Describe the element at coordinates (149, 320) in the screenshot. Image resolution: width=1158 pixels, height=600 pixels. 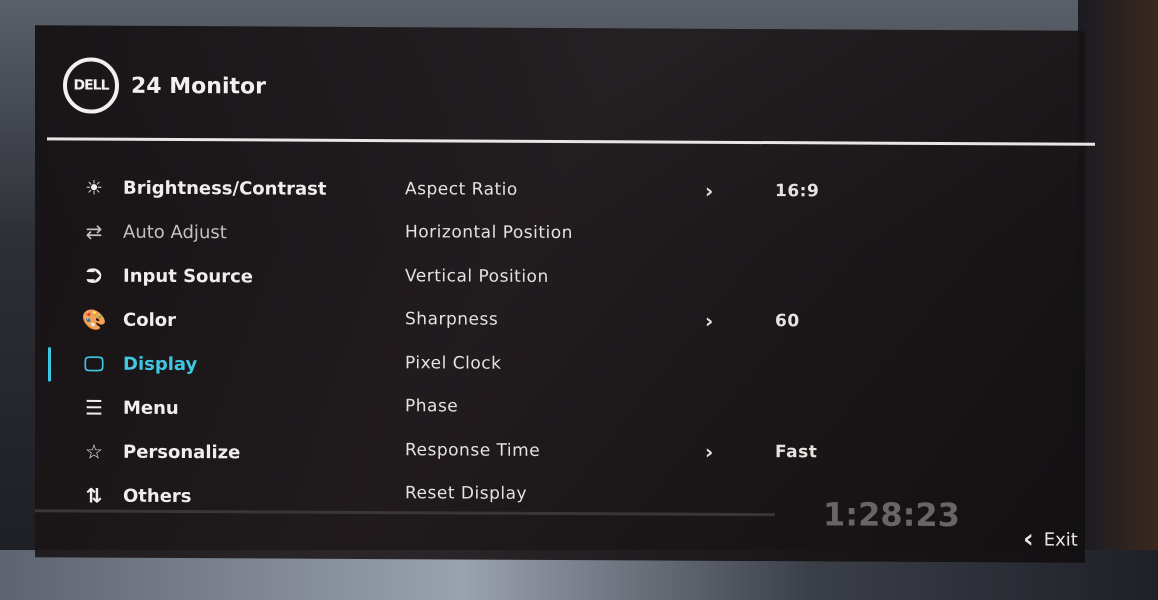
I see `sidebar-item-label: Color` at that location.